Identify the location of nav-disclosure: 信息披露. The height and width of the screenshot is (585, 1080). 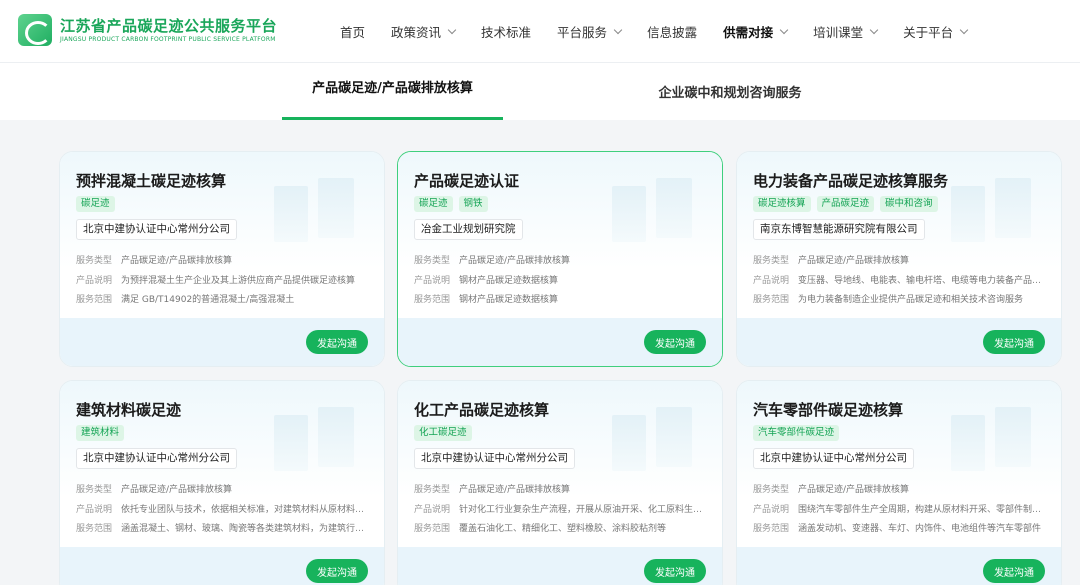
(672, 31).